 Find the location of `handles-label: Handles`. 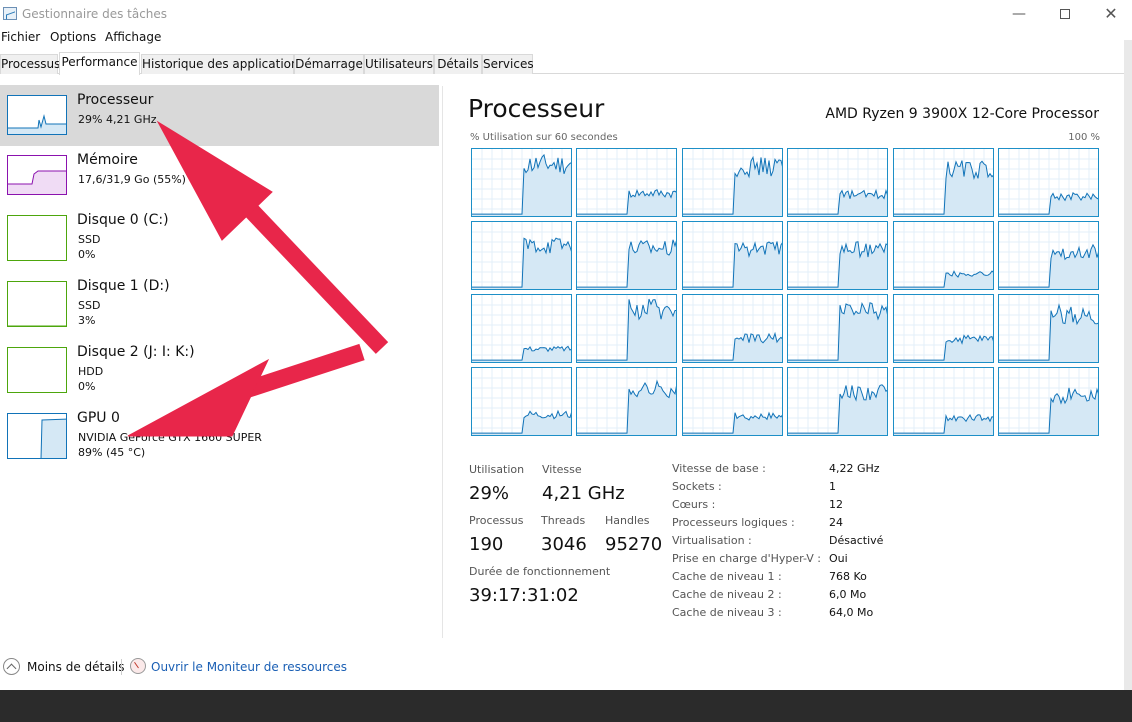

handles-label: Handles is located at coordinates (627, 520).